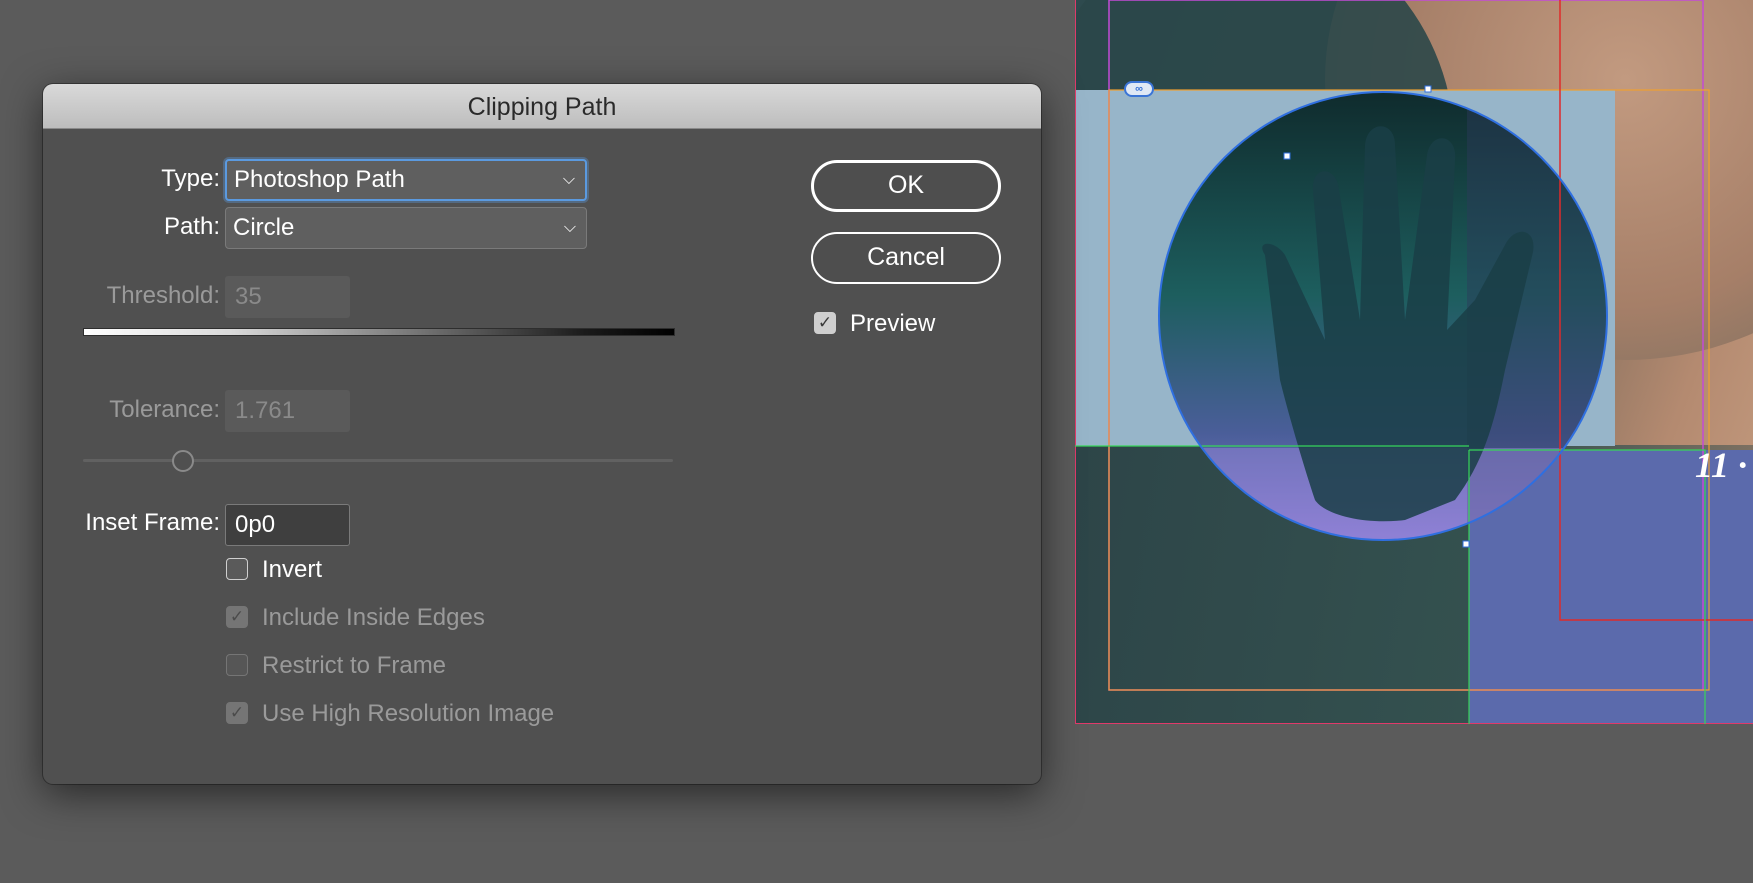  What do you see at coordinates (292, 570) in the screenshot?
I see `invert-label: Invert` at bounding box center [292, 570].